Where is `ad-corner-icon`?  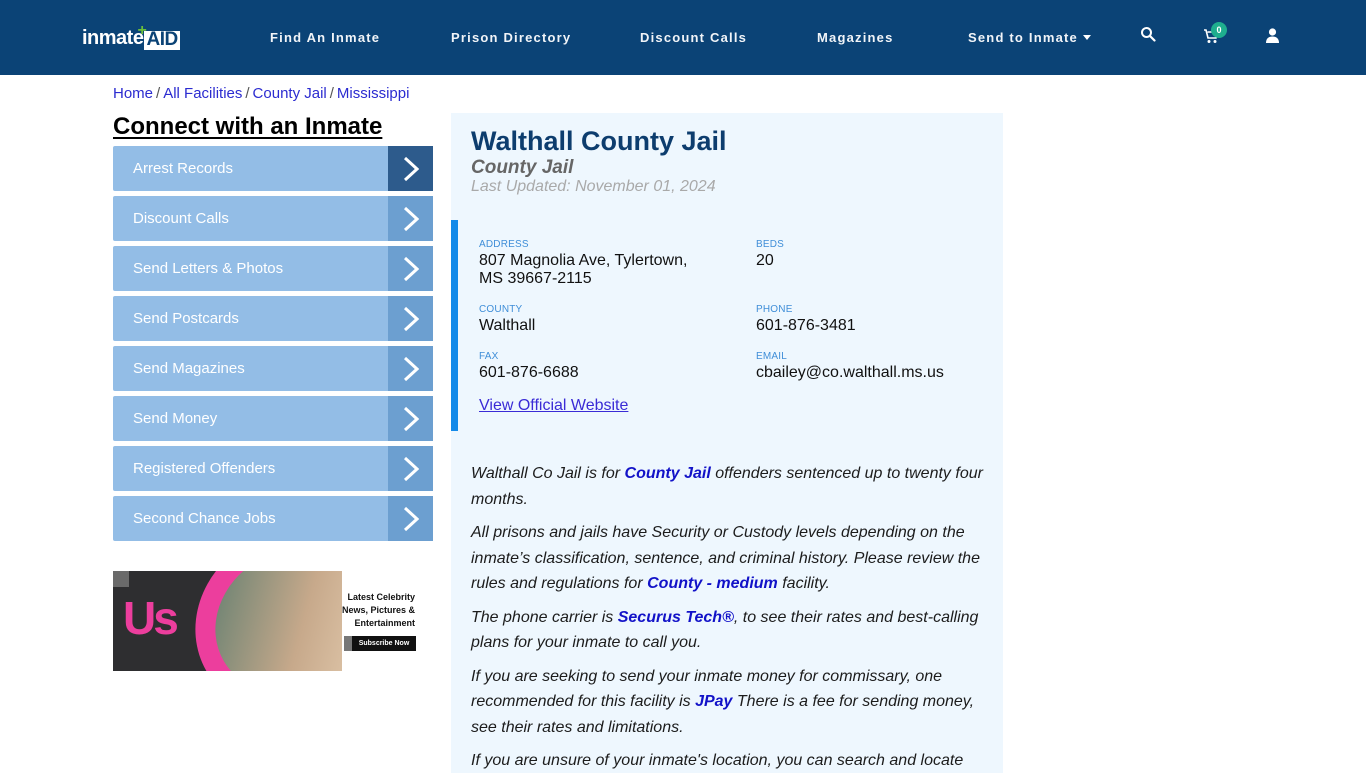 ad-corner-icon is located at coordinates (121, 579).